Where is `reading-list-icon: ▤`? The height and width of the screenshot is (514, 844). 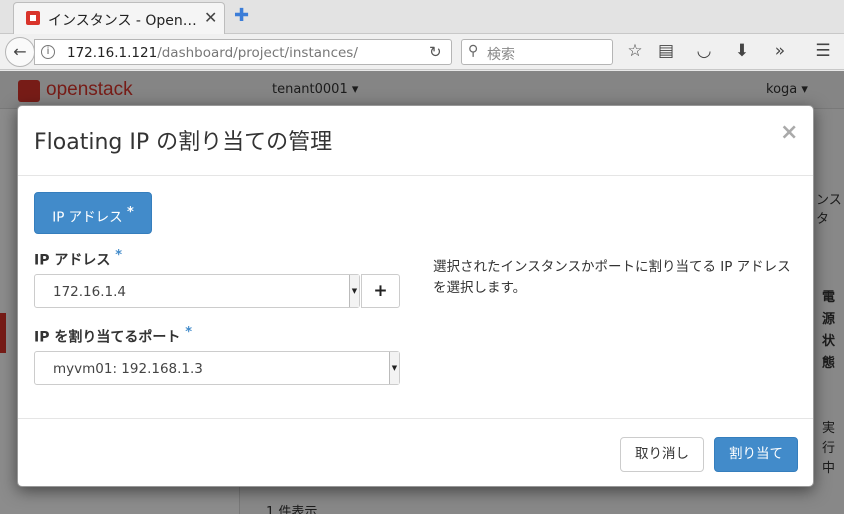
reading-list-icon: ▤ is located at coordinates (666, 51).